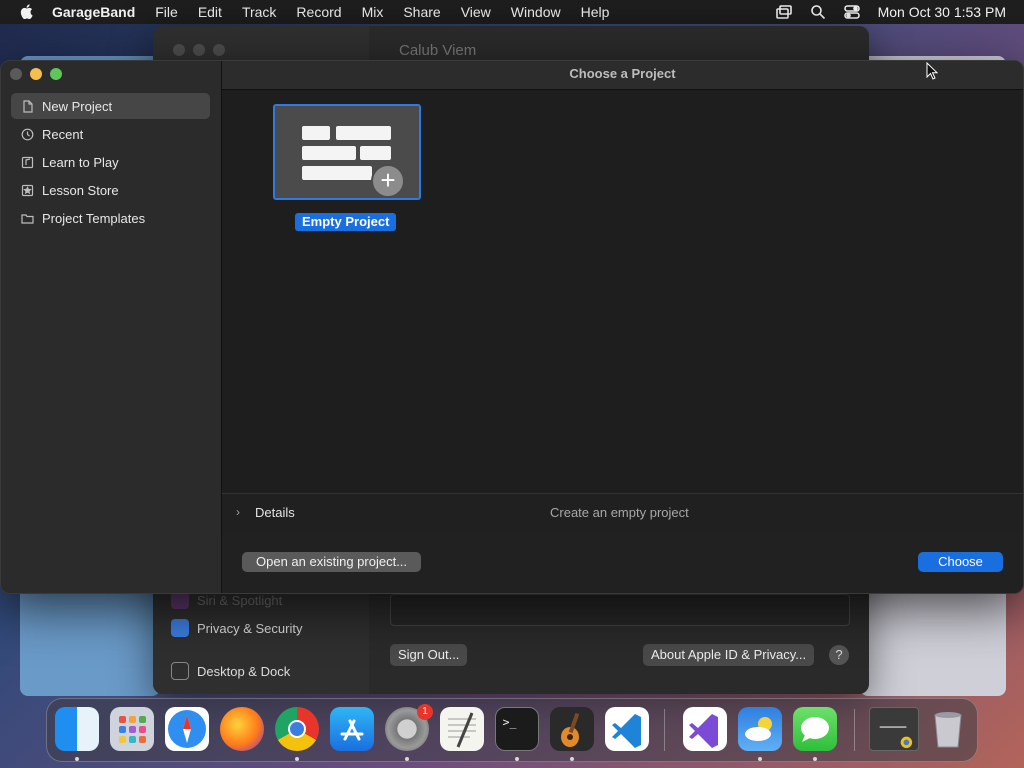 The height and width of the screenshot is (768, 1024). What do you see at coordinates (960, 562) in the screenshot?
I see `choose-button: Choose` at bounding box center [960, 562].